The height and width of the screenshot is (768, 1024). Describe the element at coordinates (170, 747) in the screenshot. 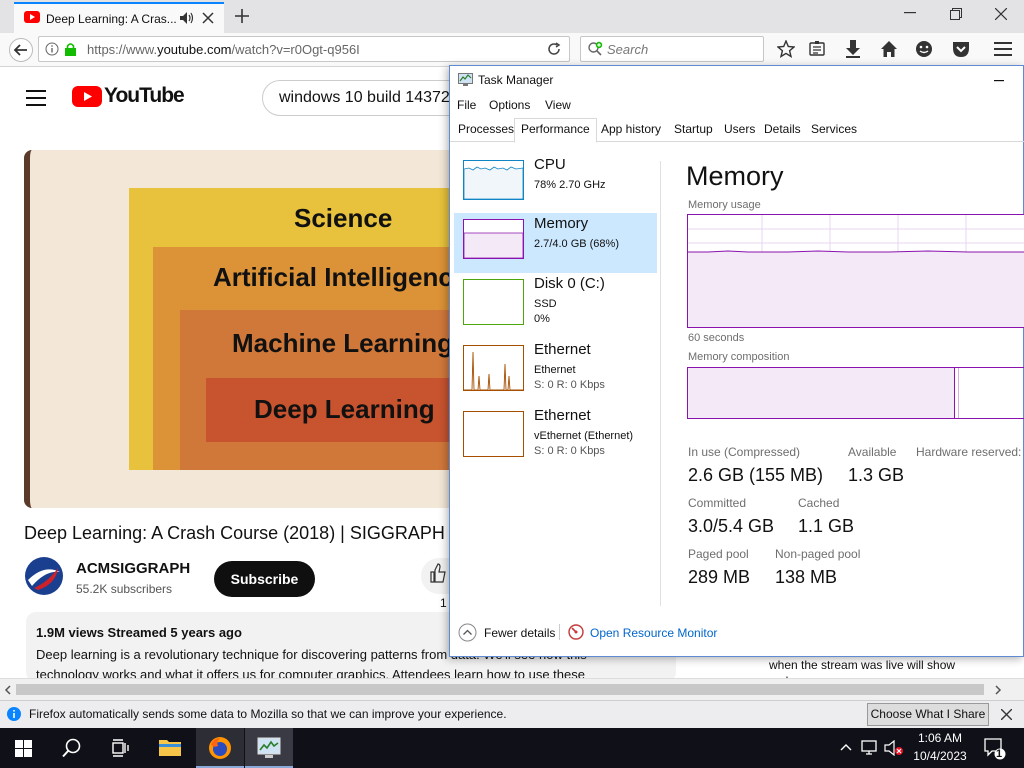

I see `file-explorer-icon` at that location.